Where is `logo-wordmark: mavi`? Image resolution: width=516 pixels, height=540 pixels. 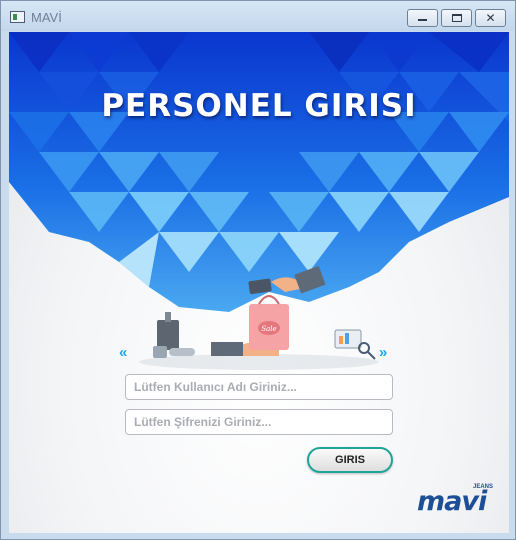 logo-wordmark: mavi is located at coordinates (452, 501).